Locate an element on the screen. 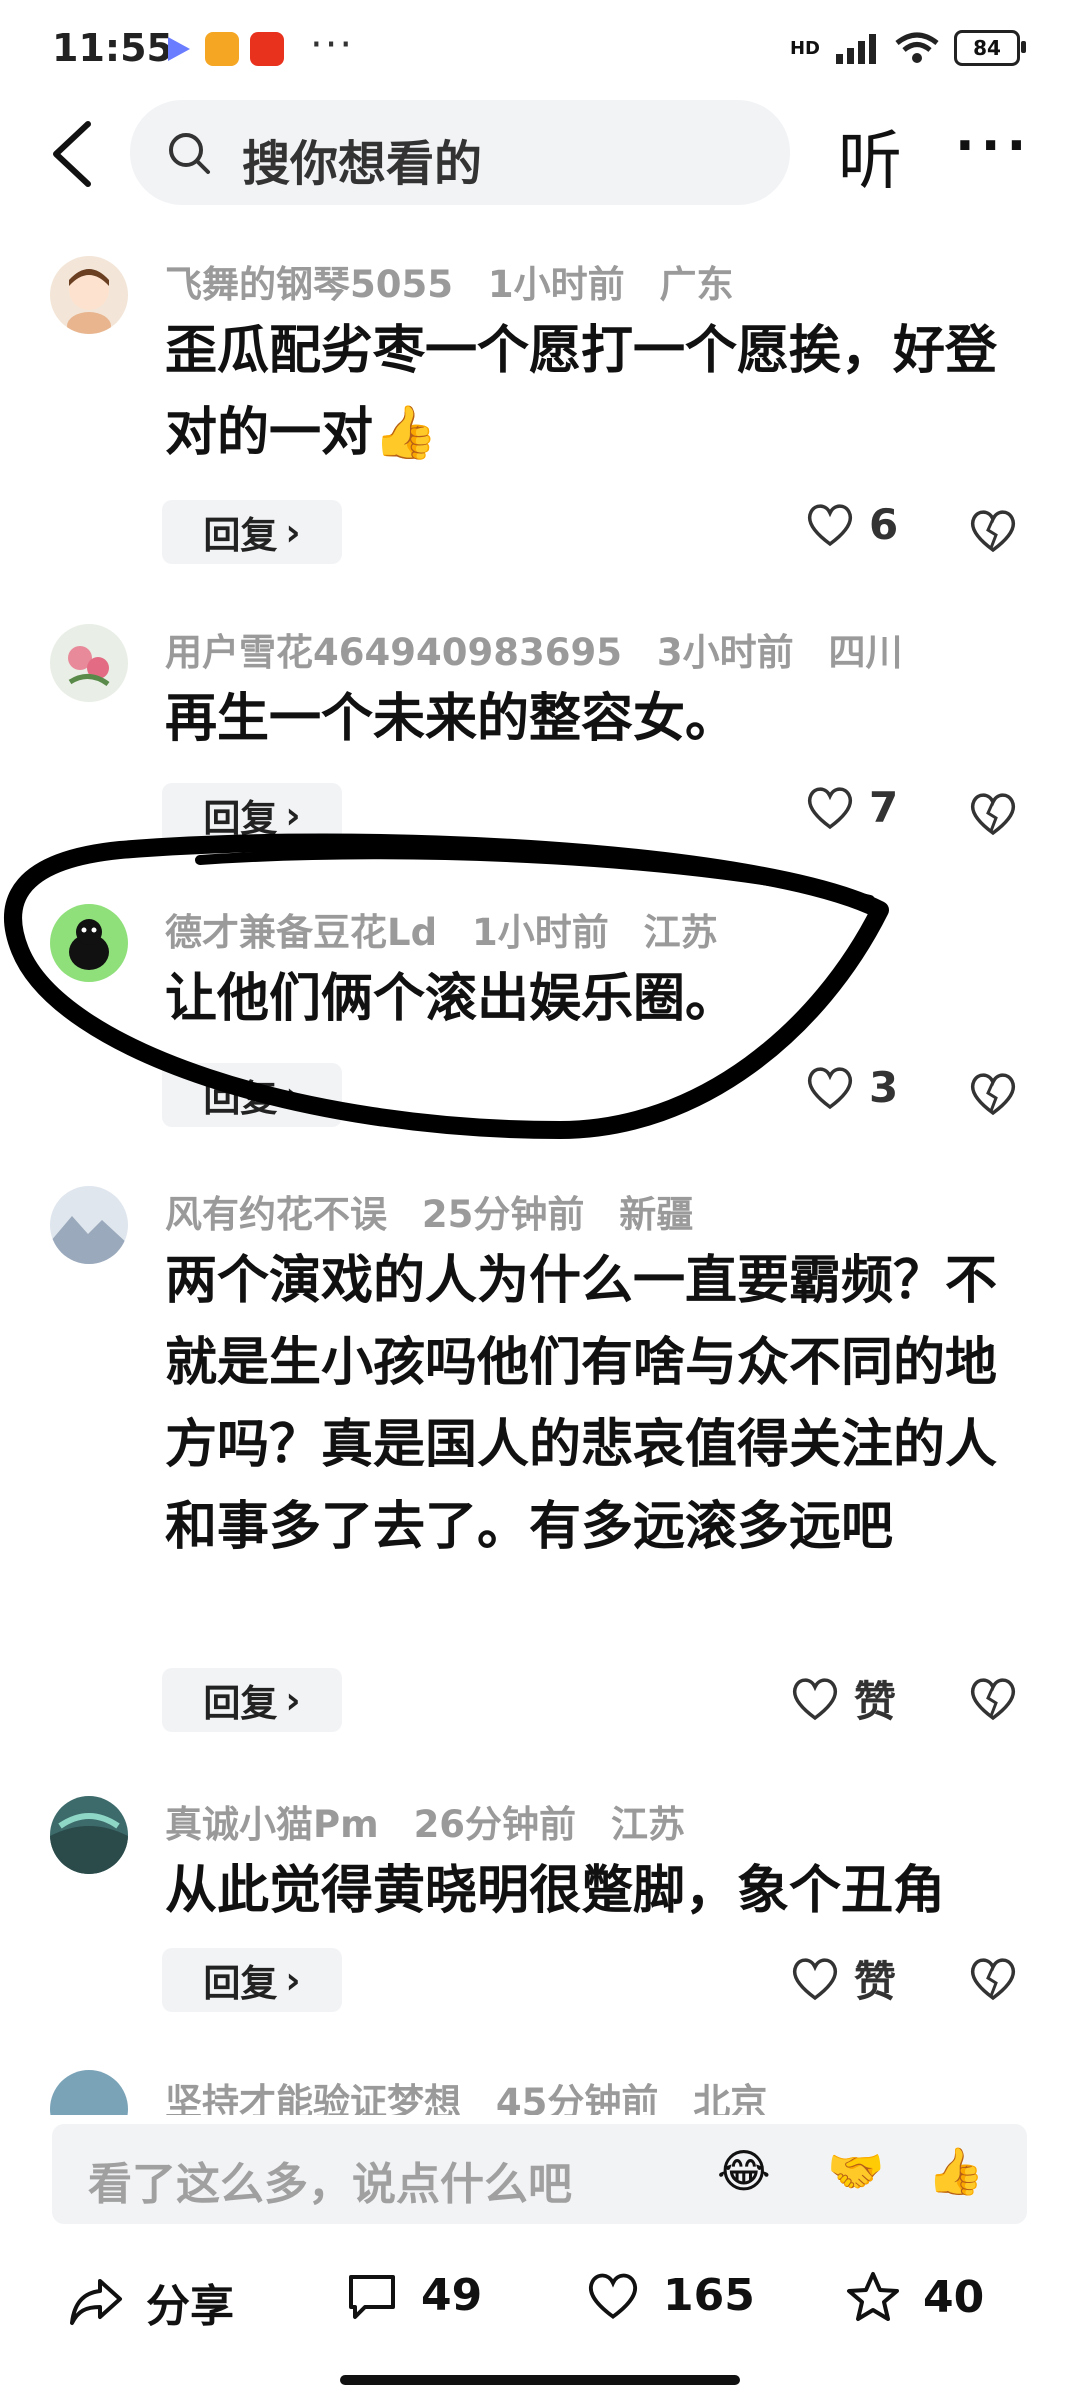  favorite-count: 40 is located at coordinates (954, 2297).